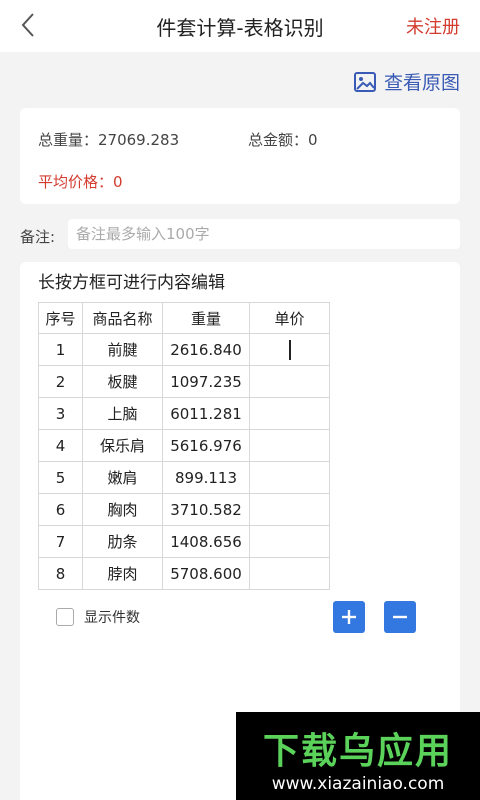  I want to click on plus-icon, so click(349, 617).